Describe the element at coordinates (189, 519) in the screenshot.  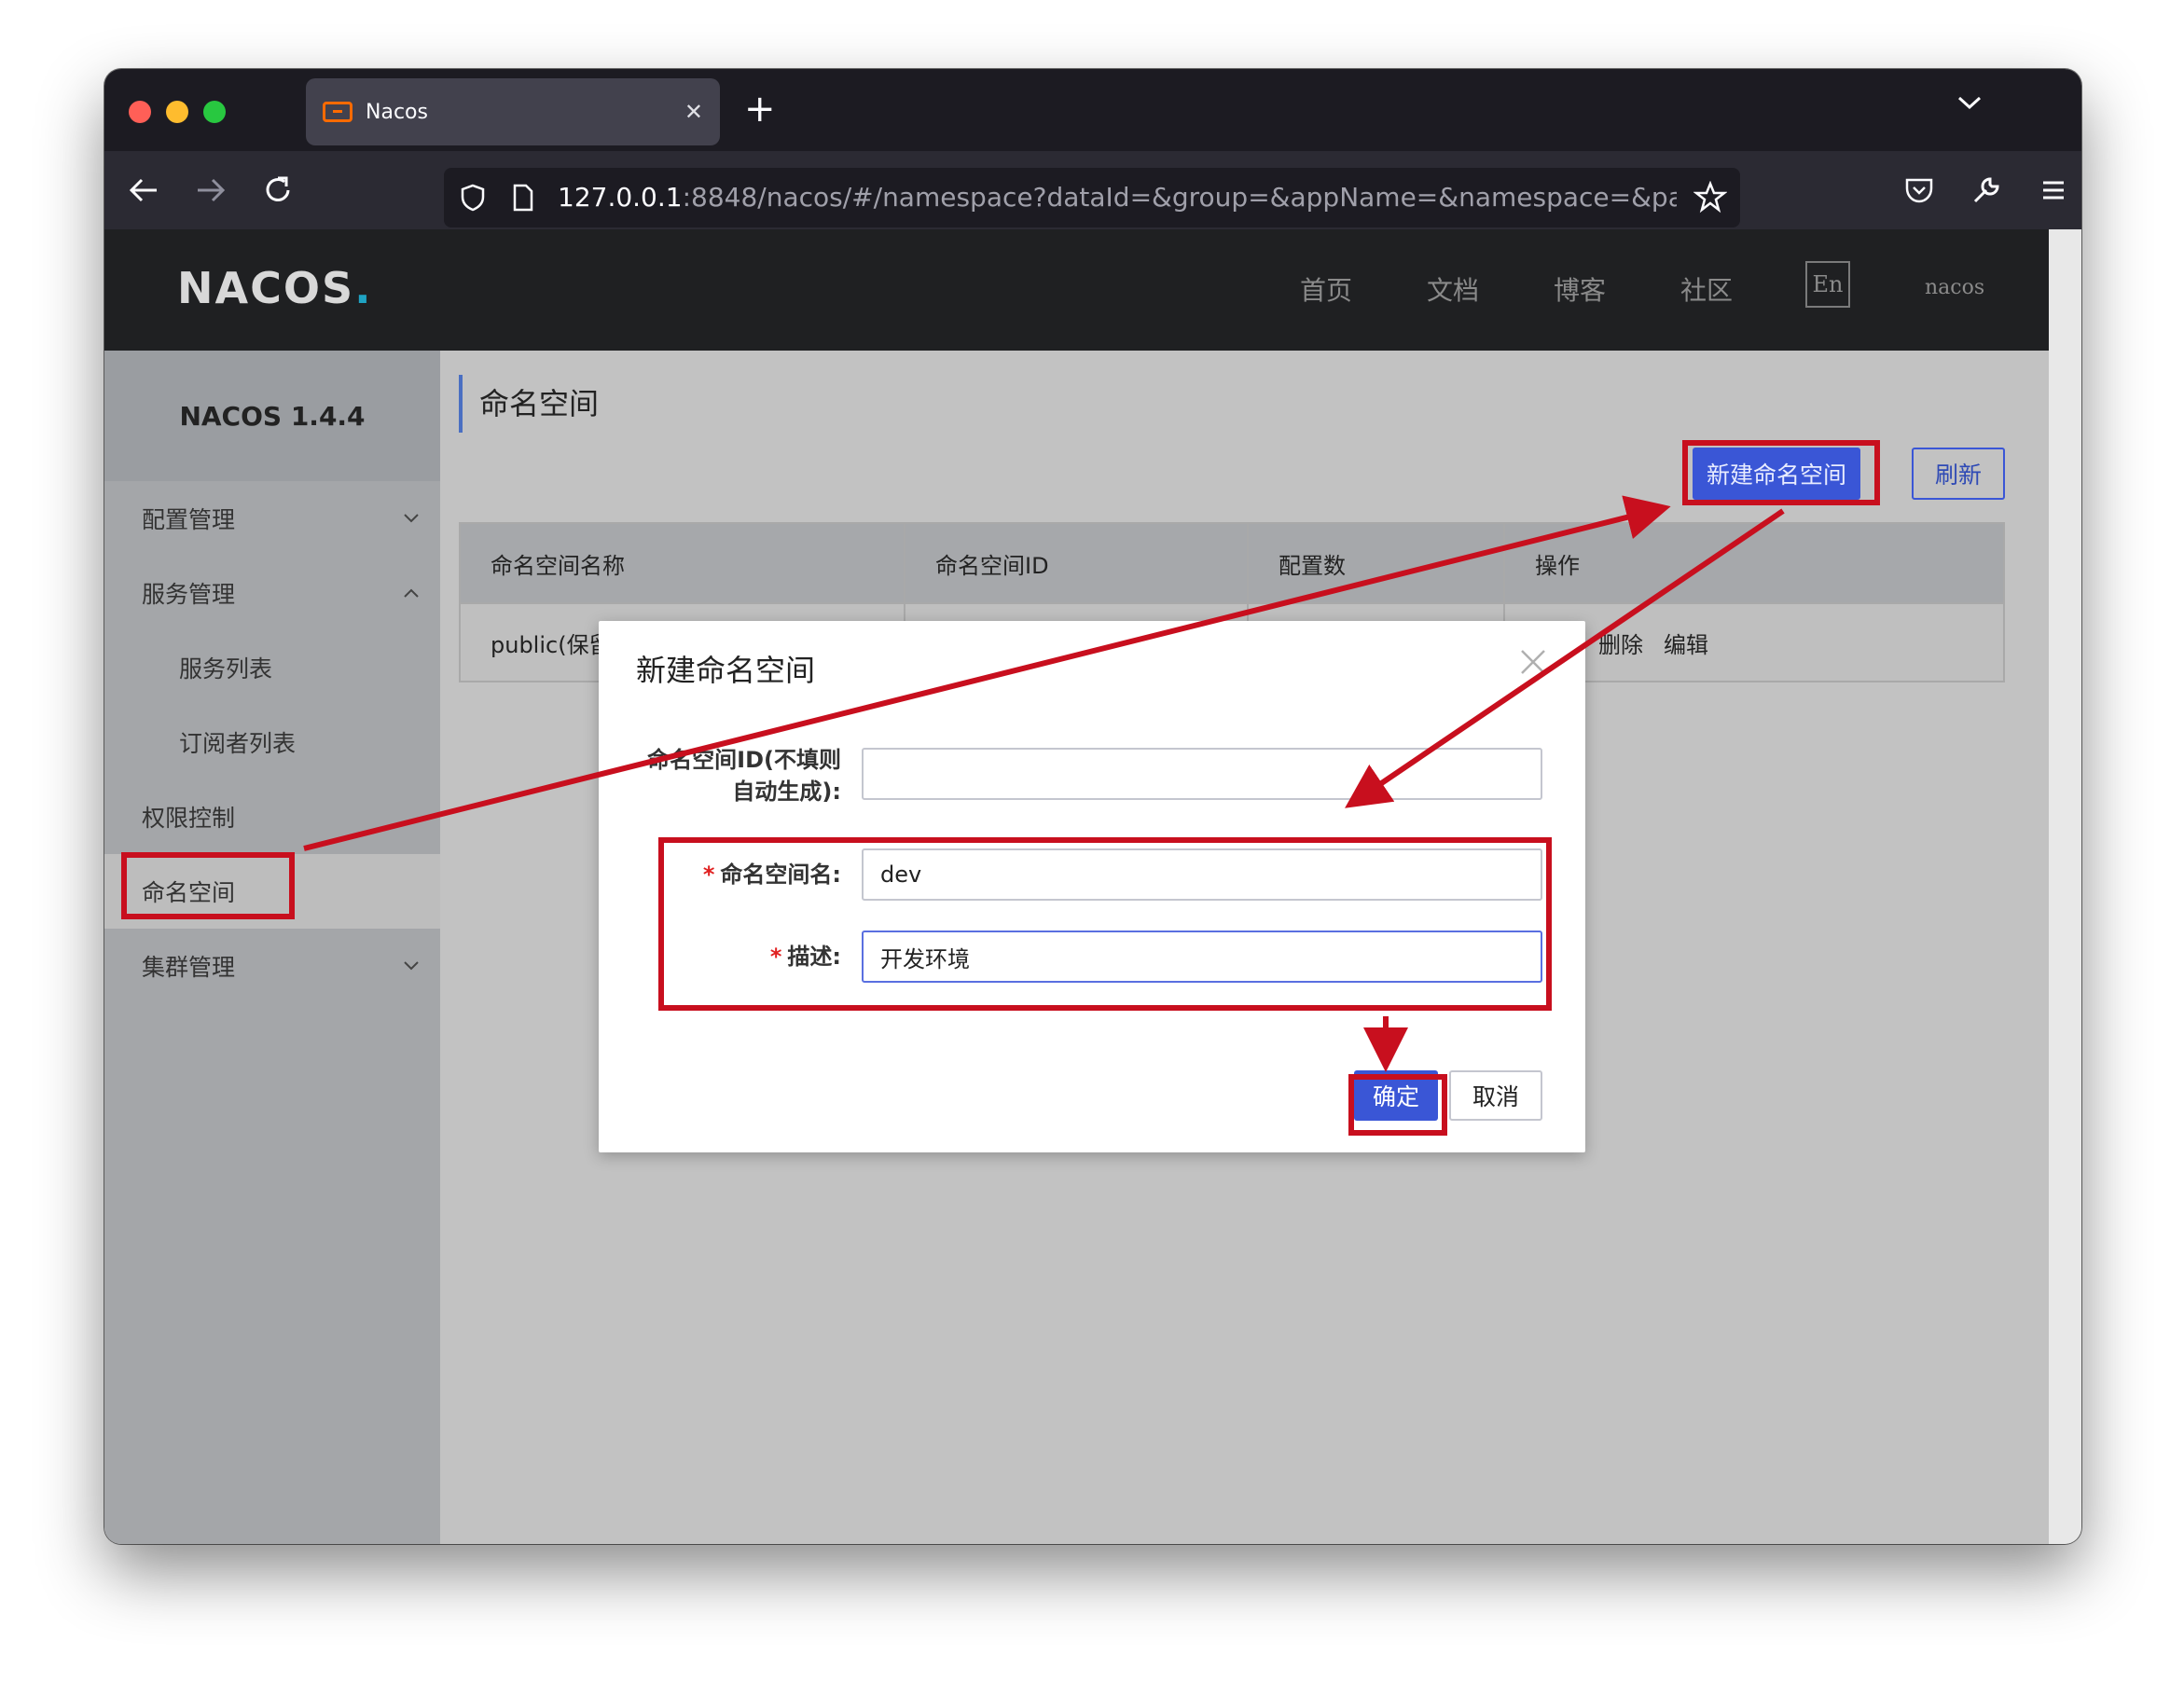
I see `sidebar-item-label: 配置管理` at that location.